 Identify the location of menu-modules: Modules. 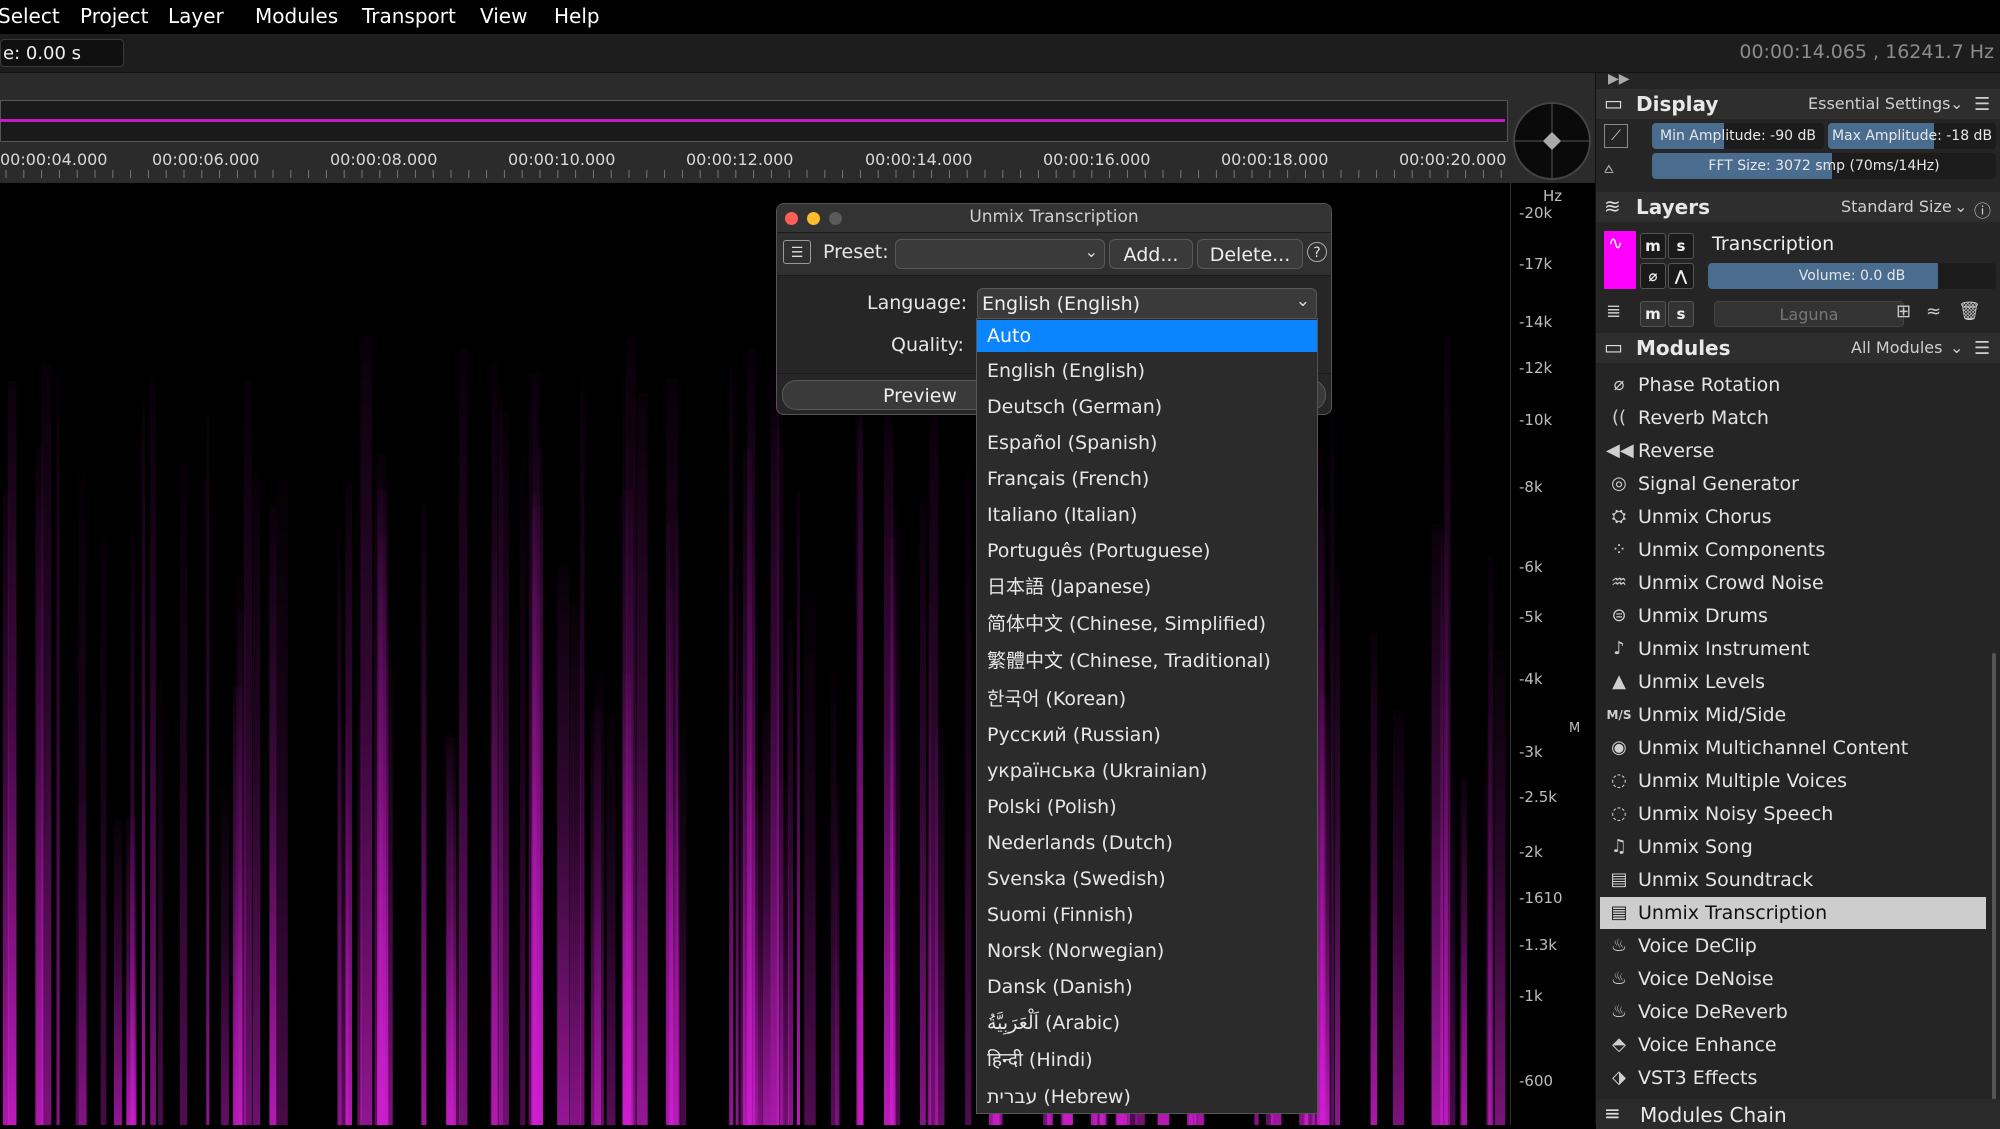
(296, 16).